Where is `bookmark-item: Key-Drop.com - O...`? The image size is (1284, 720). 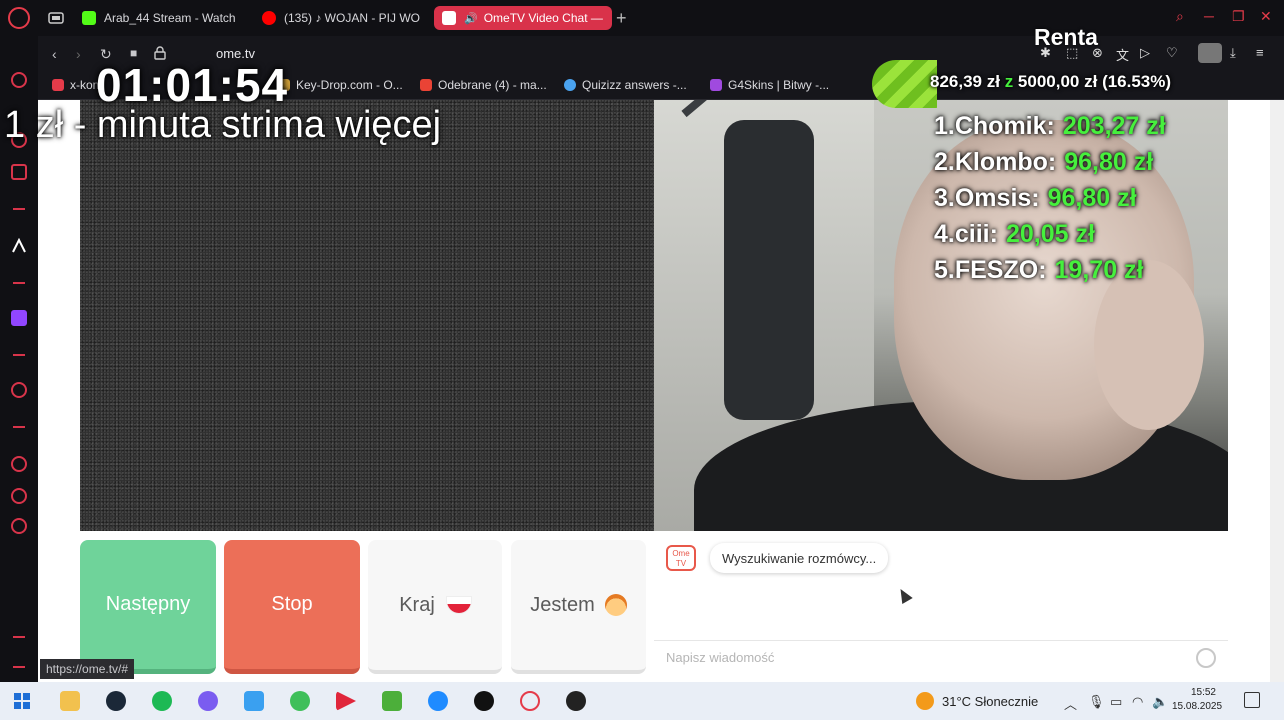
bookmark-item: Key-Drop.com - O... is located at coordinates (340, 85).